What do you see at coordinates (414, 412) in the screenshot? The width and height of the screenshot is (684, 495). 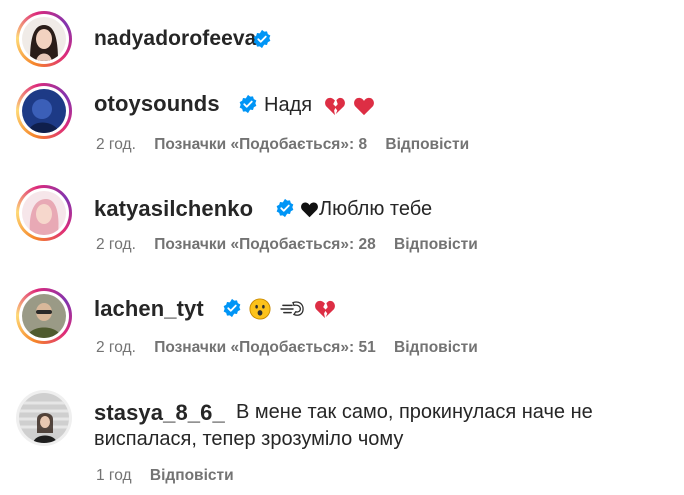 I see `comment-text-line-1: В мене так само, прокинулася наче не` at bounding box center [414, 412].